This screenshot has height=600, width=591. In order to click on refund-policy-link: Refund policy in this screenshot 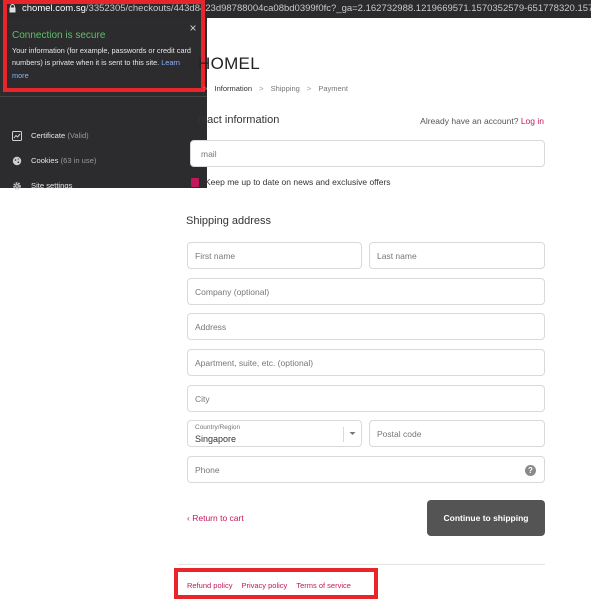, I will do `click(209, 585)`.